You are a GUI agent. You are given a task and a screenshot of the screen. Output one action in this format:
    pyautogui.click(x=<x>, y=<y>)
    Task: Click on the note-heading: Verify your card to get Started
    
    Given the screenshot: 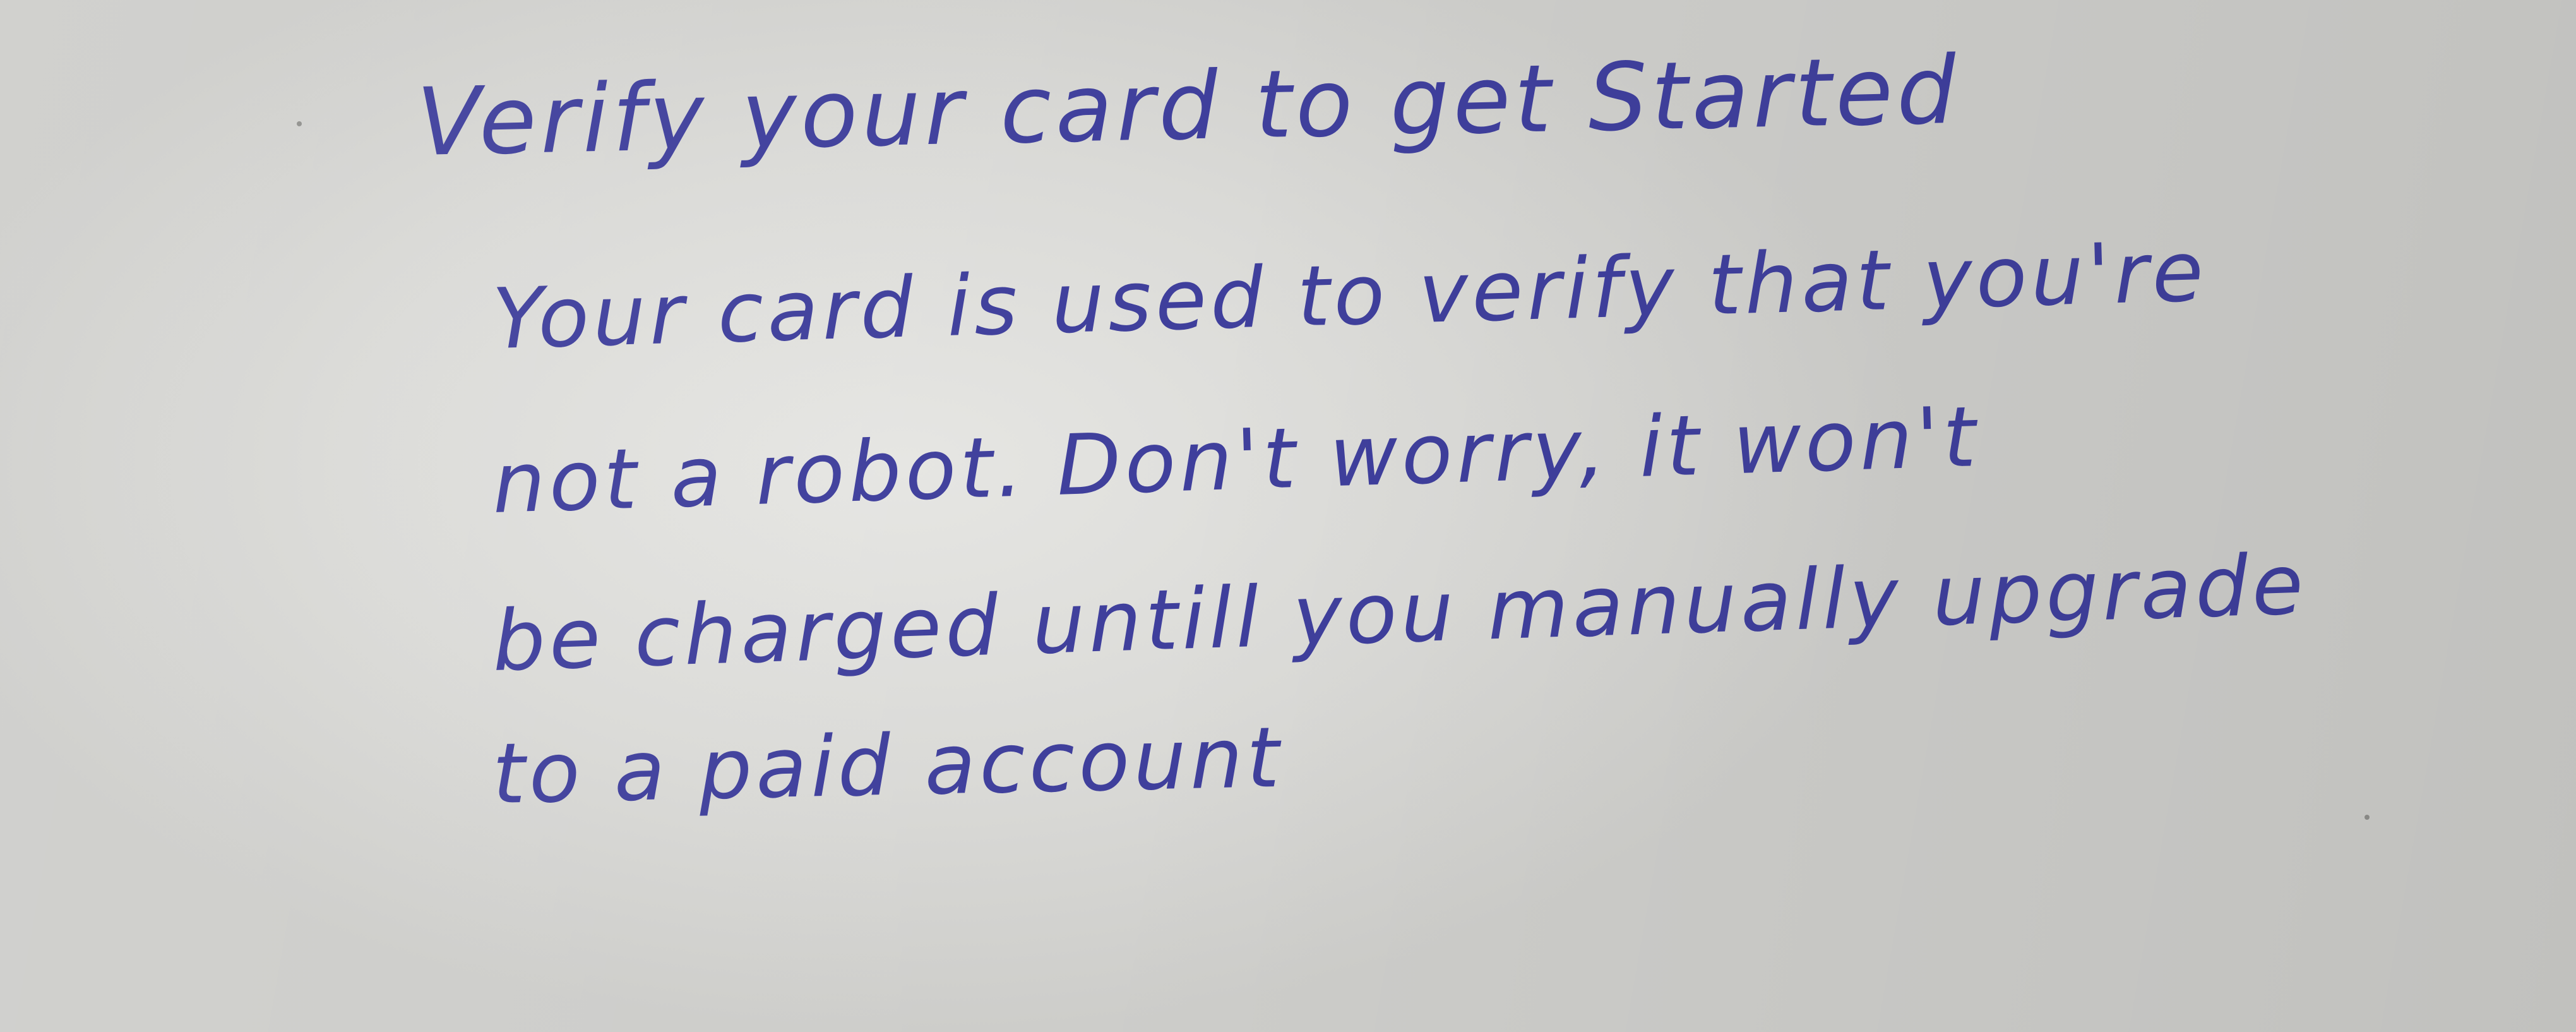 What is the action you would take?
    pyautogui.click(x=1188, y=106)
    